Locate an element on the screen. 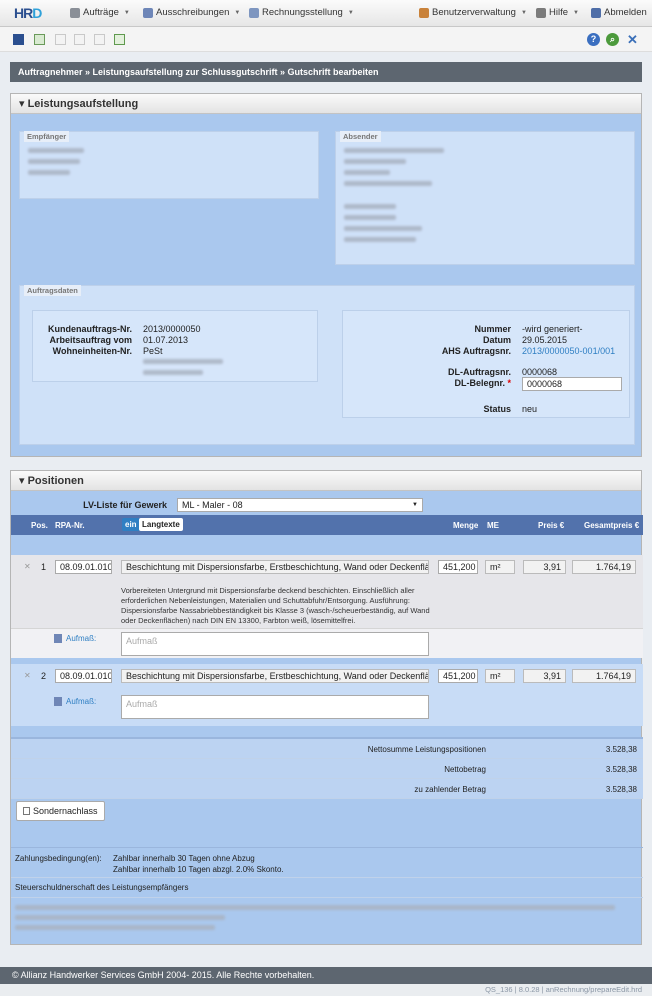 The image size is (652, 996). col-menge: Menge is located at coordinates (466, 525).